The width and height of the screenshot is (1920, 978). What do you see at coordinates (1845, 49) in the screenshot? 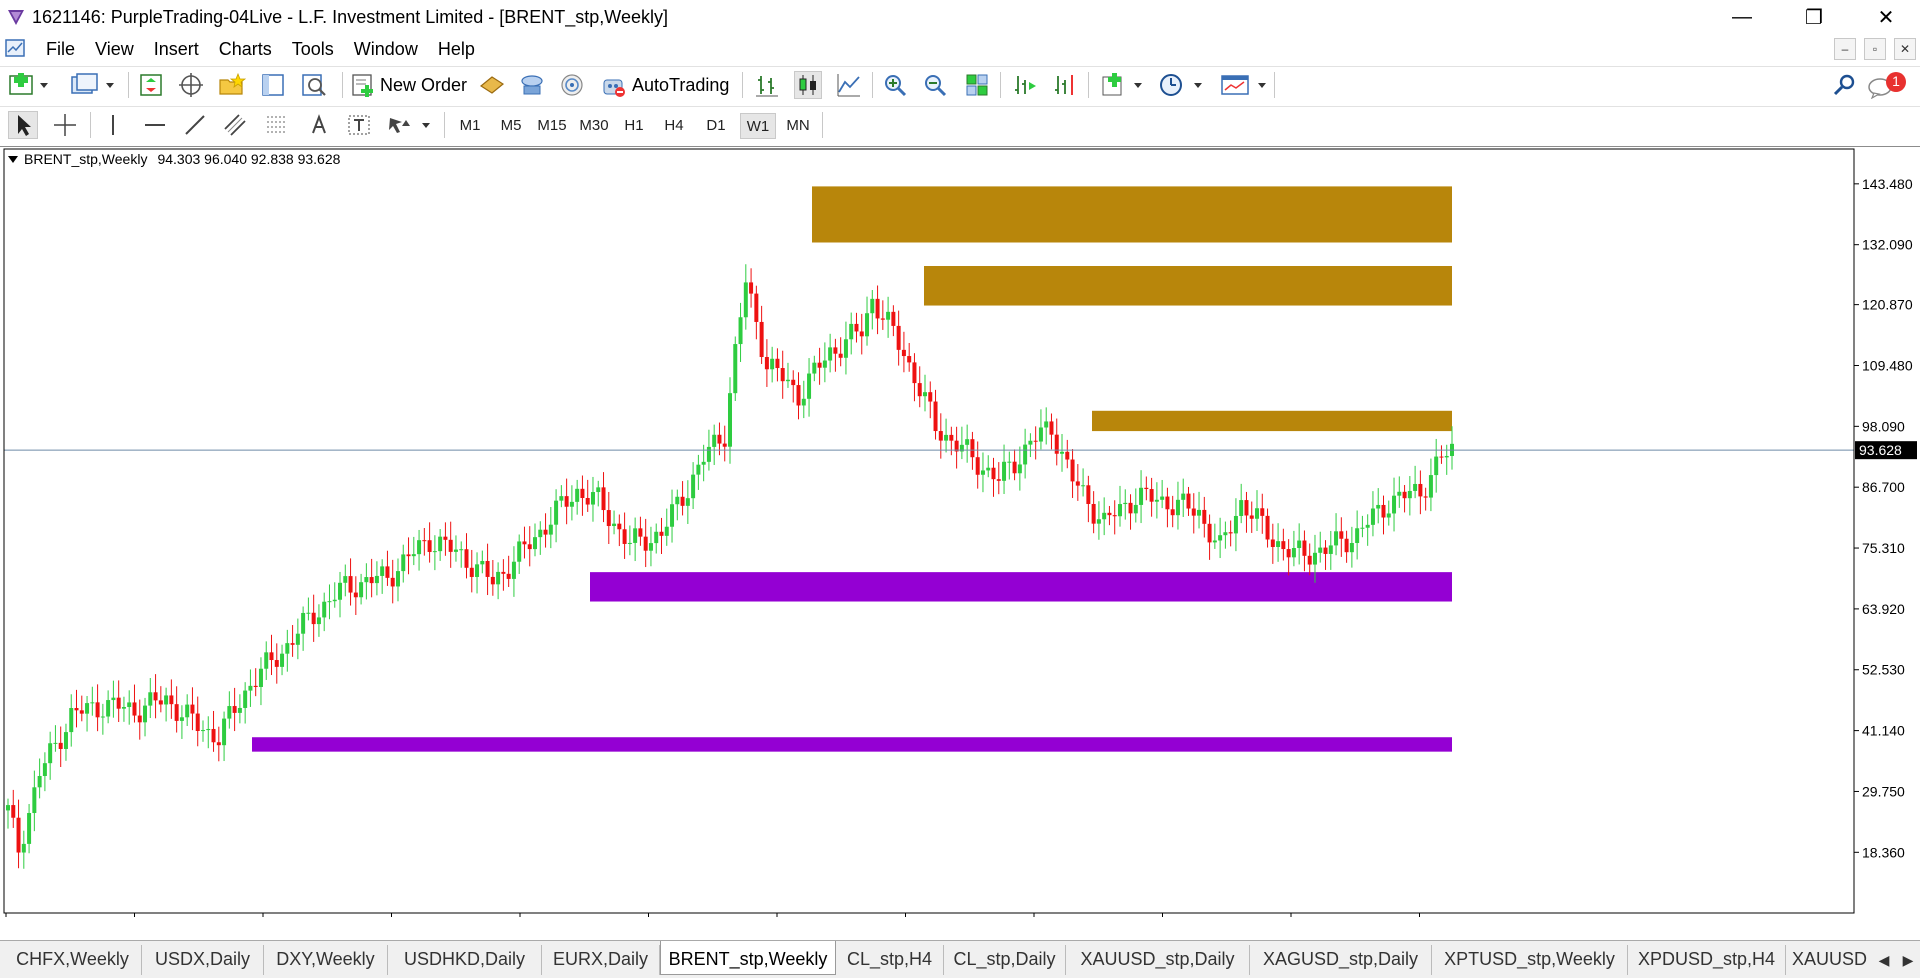
I see `mdi-minimize-button: –` at bounding box center [1845, 49].